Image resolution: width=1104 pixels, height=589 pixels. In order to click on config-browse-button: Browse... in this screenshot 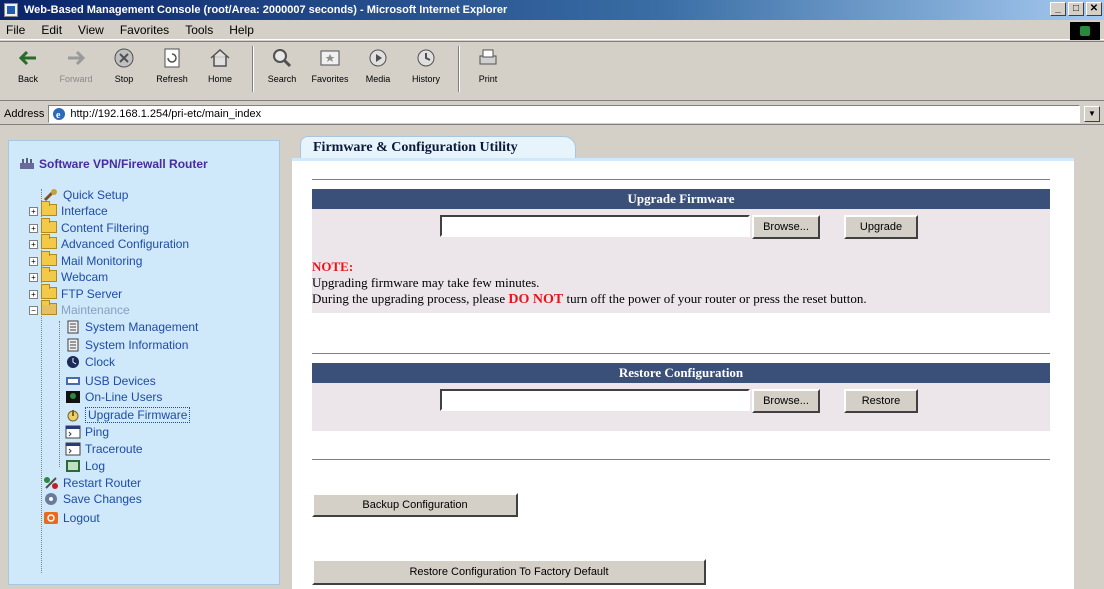, I will do `click(786, 401)`.